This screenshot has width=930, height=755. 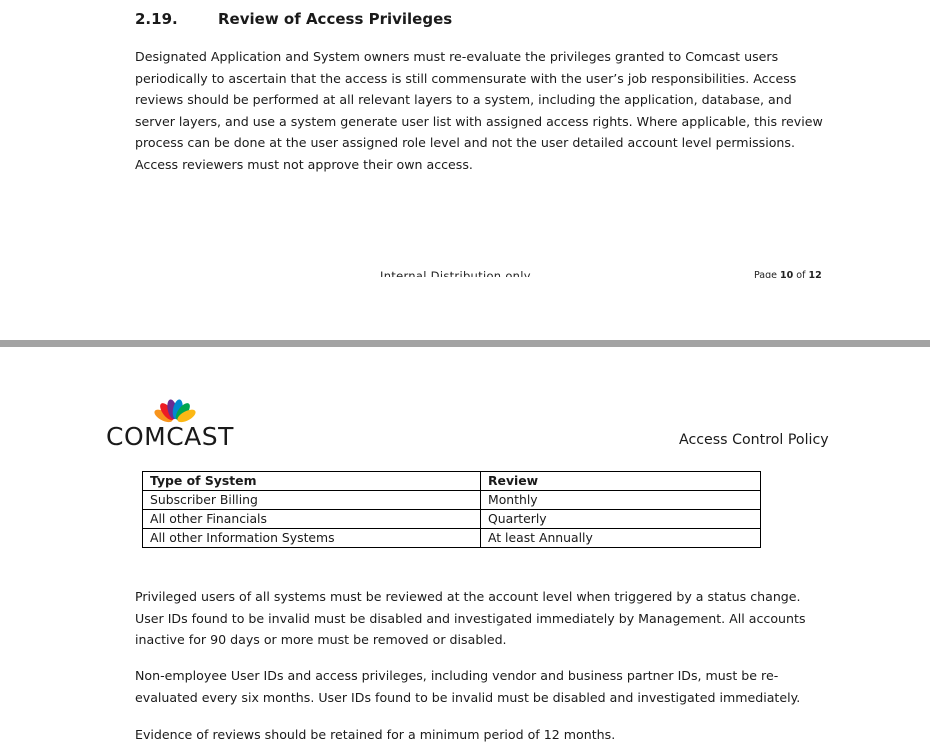 I want to click on logo-wordmark: COMCAST, so click(x=170, y=436).